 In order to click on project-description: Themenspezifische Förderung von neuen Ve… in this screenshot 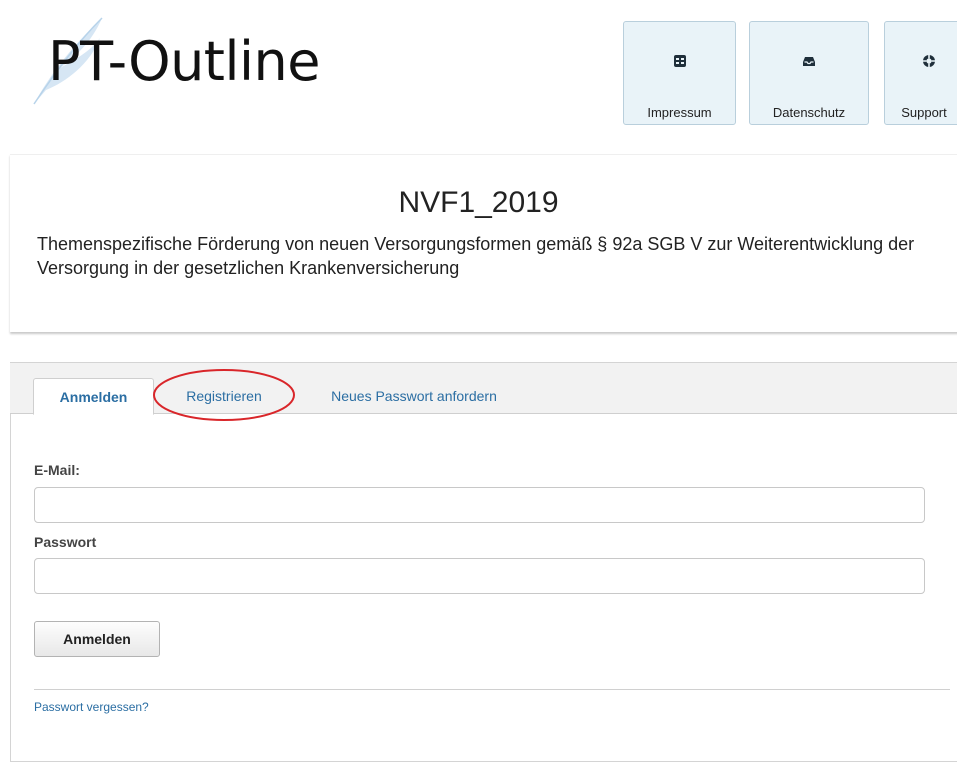, I will do `click(476, 256)`.